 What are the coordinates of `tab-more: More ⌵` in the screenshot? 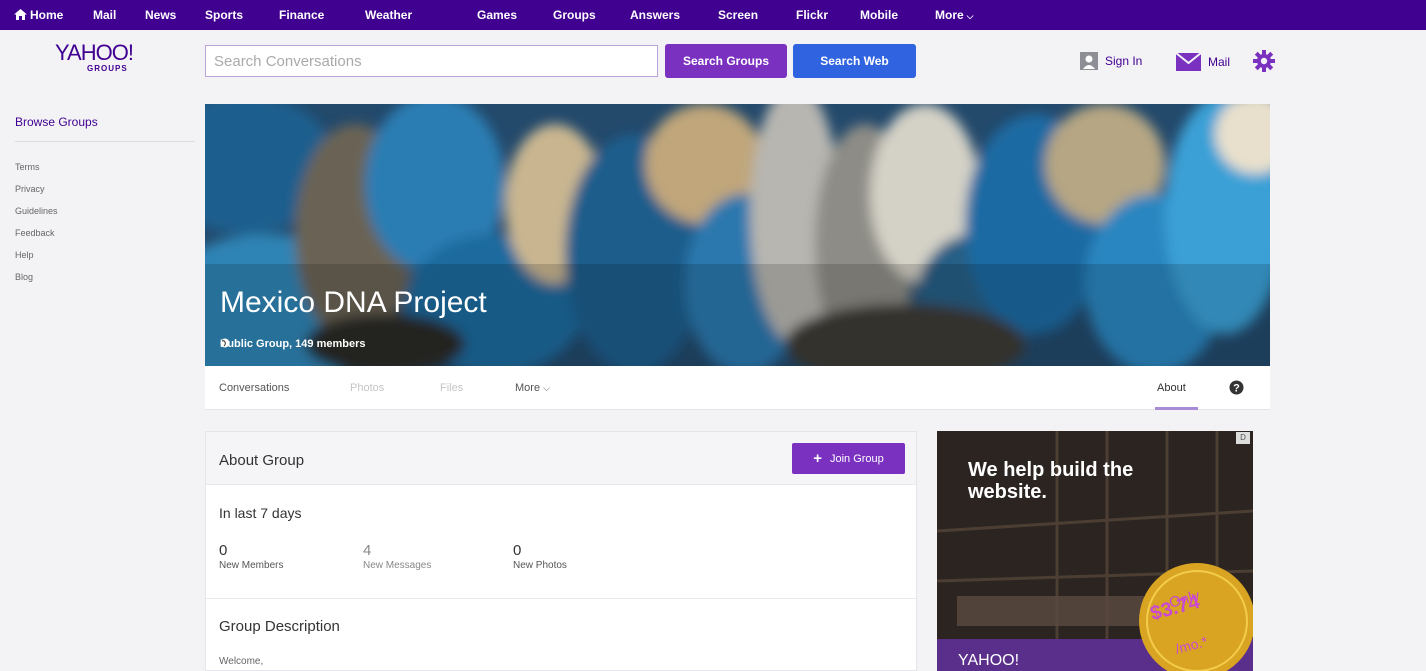 It's located at (532, 388).